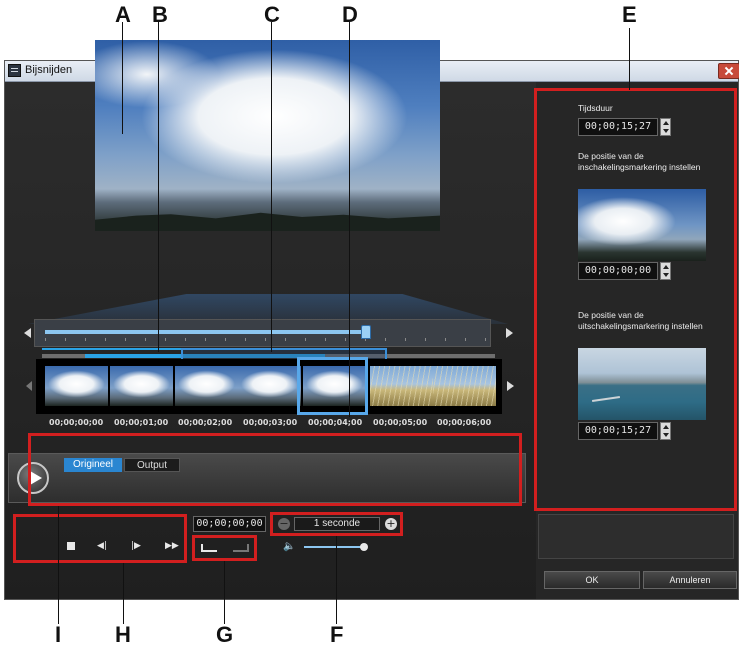 Image resolution: width=739 pixels, height=649 pixels. What do you see at coordinates (100, 538) in the screenshot?
I see `annotation-box-h` at bounding box center [100, 538].